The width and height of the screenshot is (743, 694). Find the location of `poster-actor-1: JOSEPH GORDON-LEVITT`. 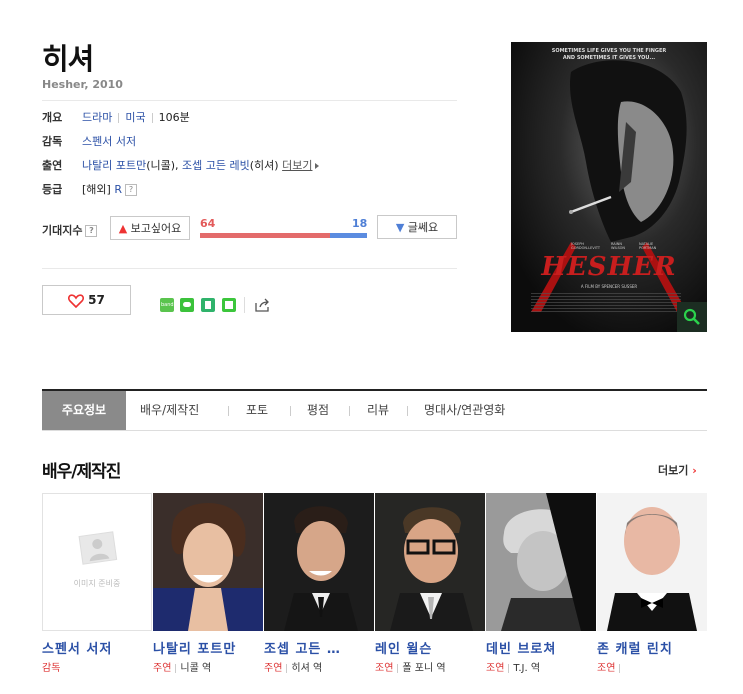

poster-actor-1: JOSEPH GORDON-LEVITT is located at coordinates (586, 246).